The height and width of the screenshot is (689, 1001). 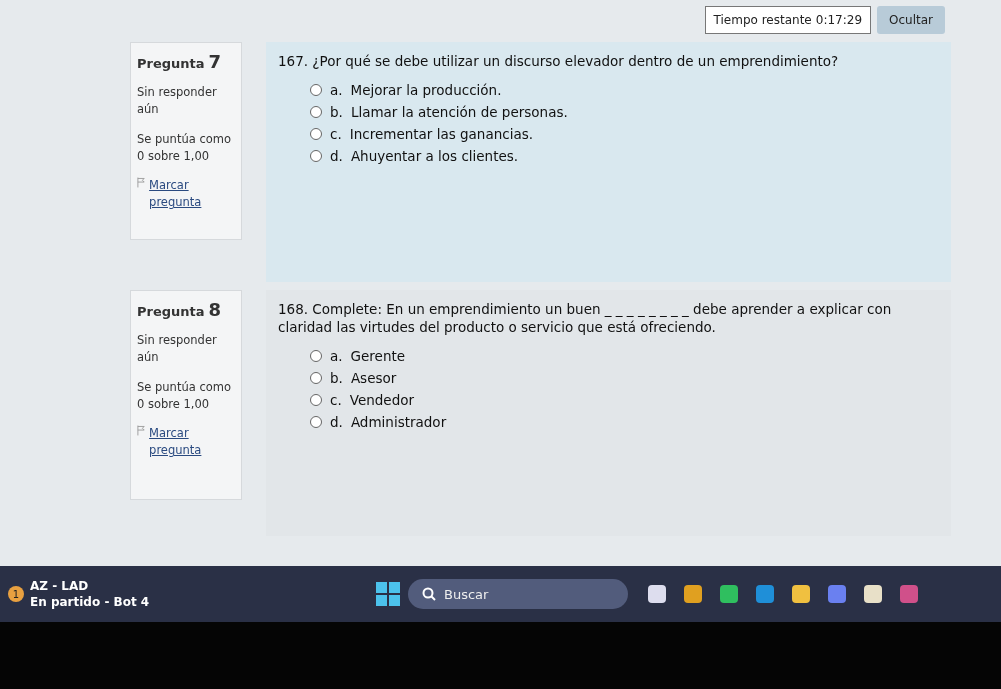 What do you see at coordinates (624, 422) in the screenshot?
I see `answer-option: d. Administrador` at bounding box center [624, 422].